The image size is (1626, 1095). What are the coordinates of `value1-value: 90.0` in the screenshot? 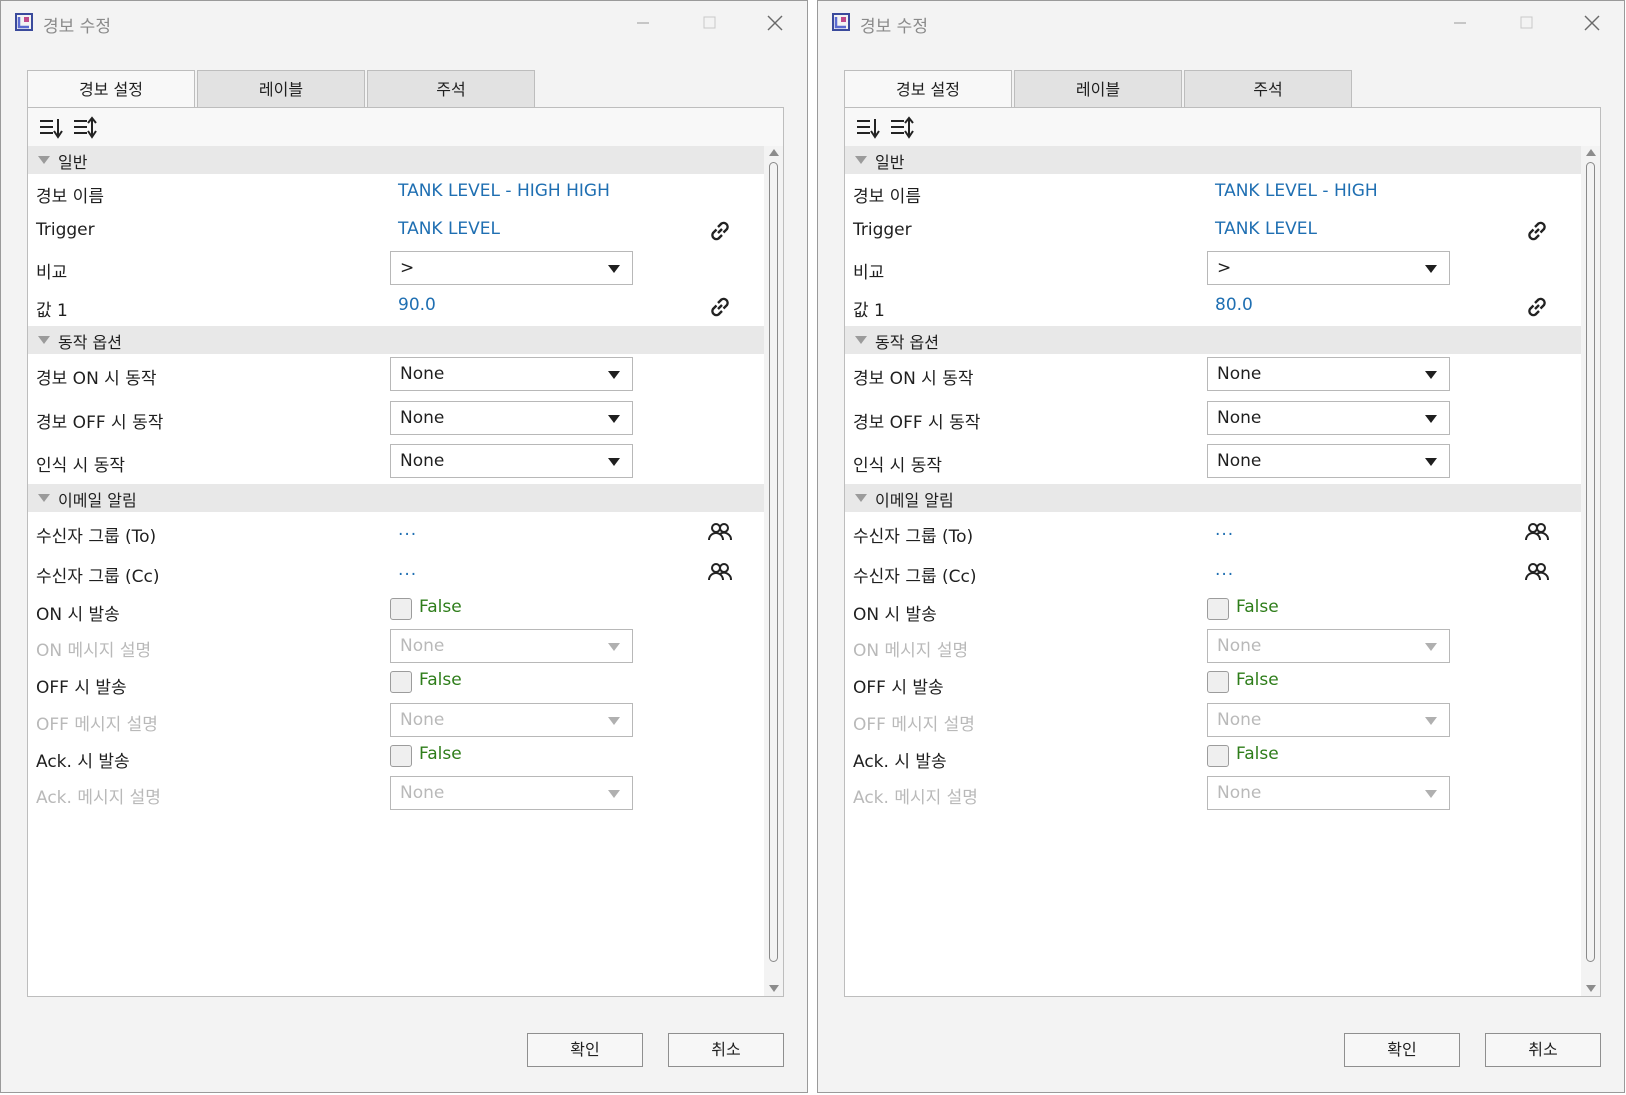 It's located at (417, 305).